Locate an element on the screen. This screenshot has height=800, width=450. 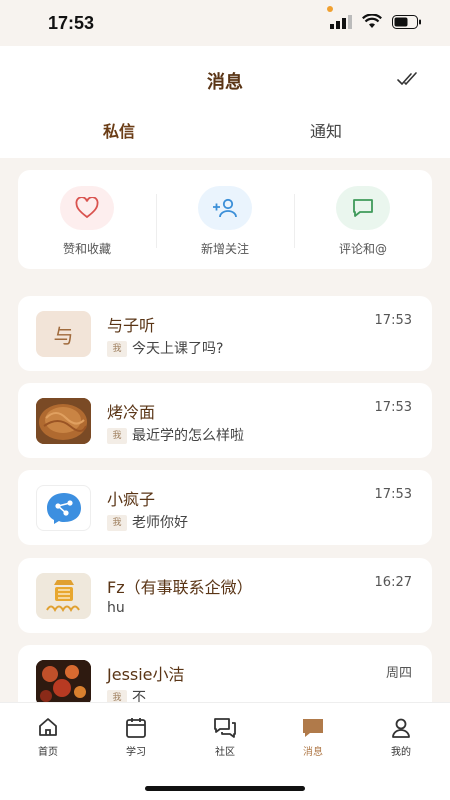
conversation-name: 烤冷面 is located at coordinates (131, 412).